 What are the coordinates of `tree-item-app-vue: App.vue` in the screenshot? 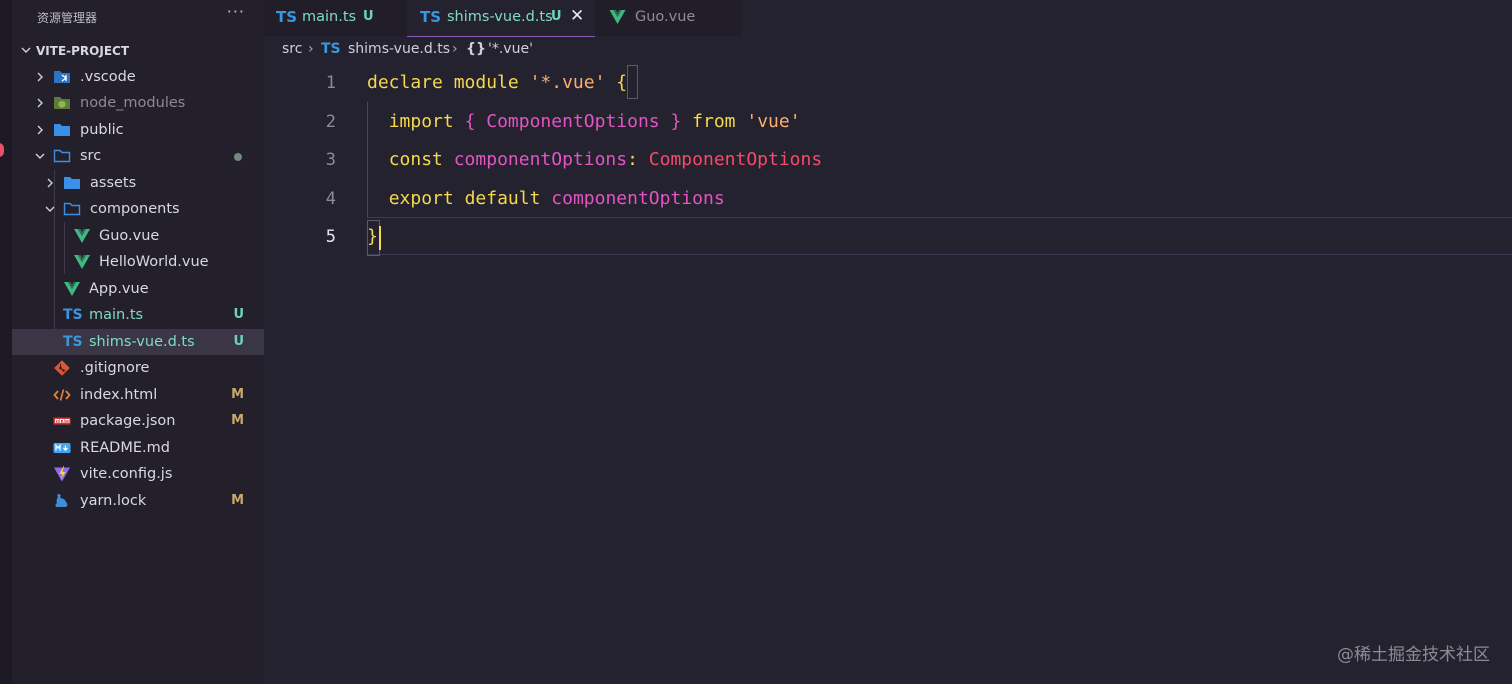 It's located at (138, 289).